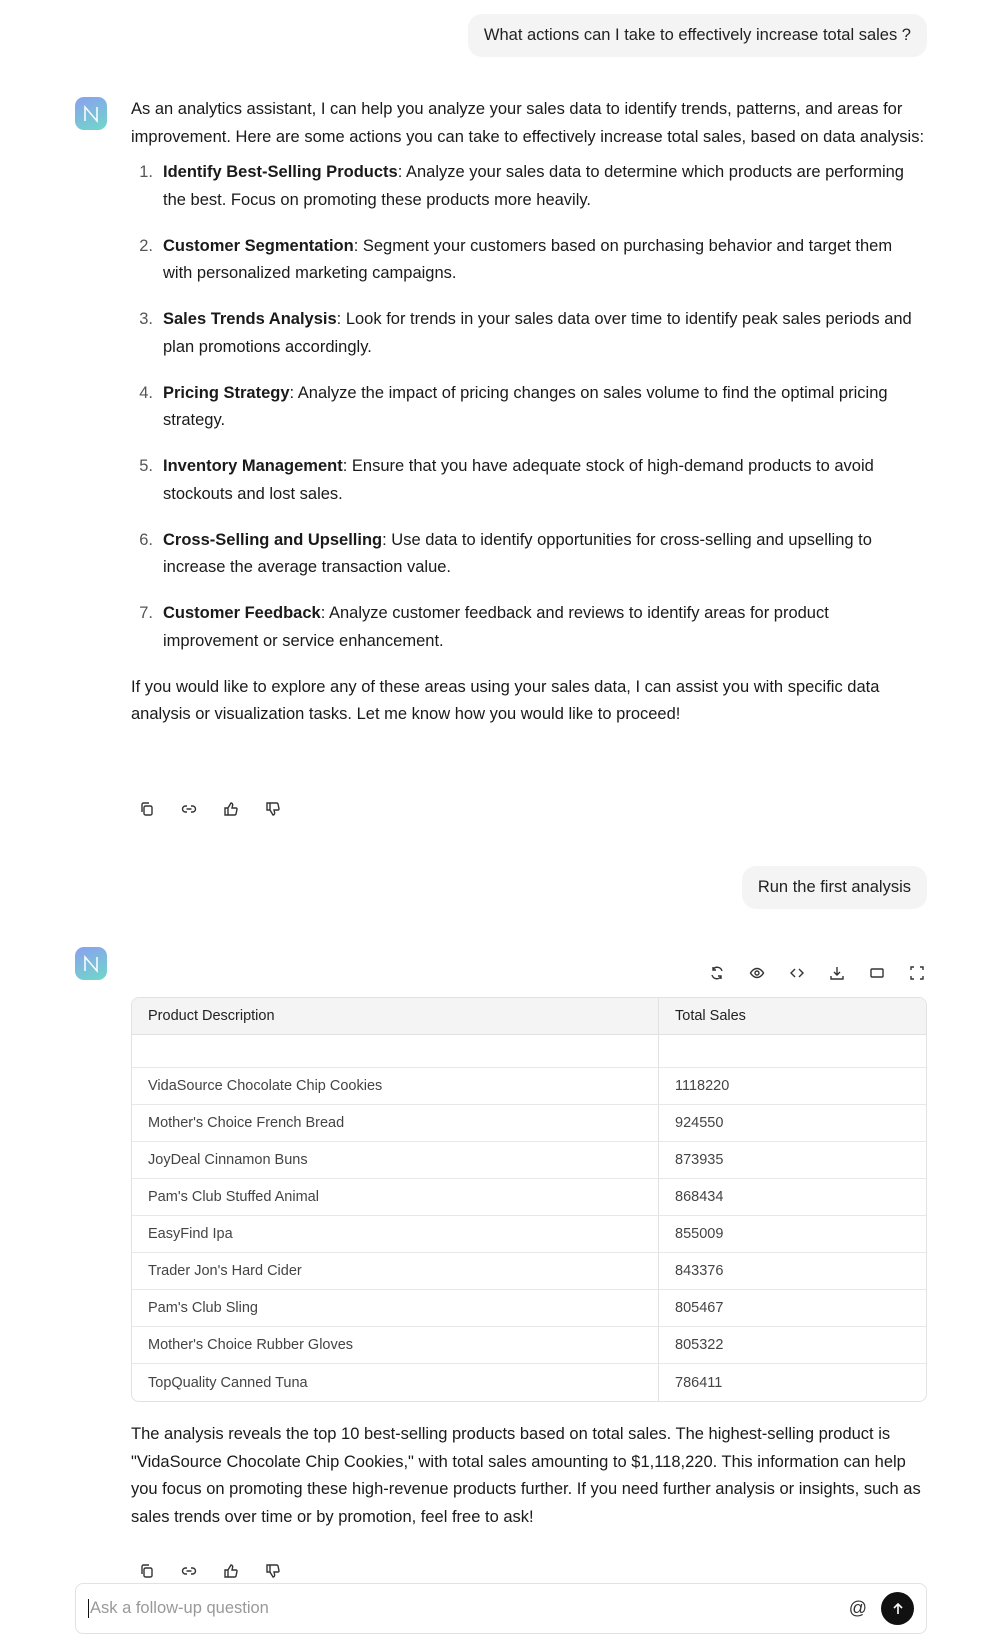  What do you see at coordinates (395, 1308) in the screenshot?
I see `product-cell: Pam's Club Sling` at bounding box center [395, 1308].